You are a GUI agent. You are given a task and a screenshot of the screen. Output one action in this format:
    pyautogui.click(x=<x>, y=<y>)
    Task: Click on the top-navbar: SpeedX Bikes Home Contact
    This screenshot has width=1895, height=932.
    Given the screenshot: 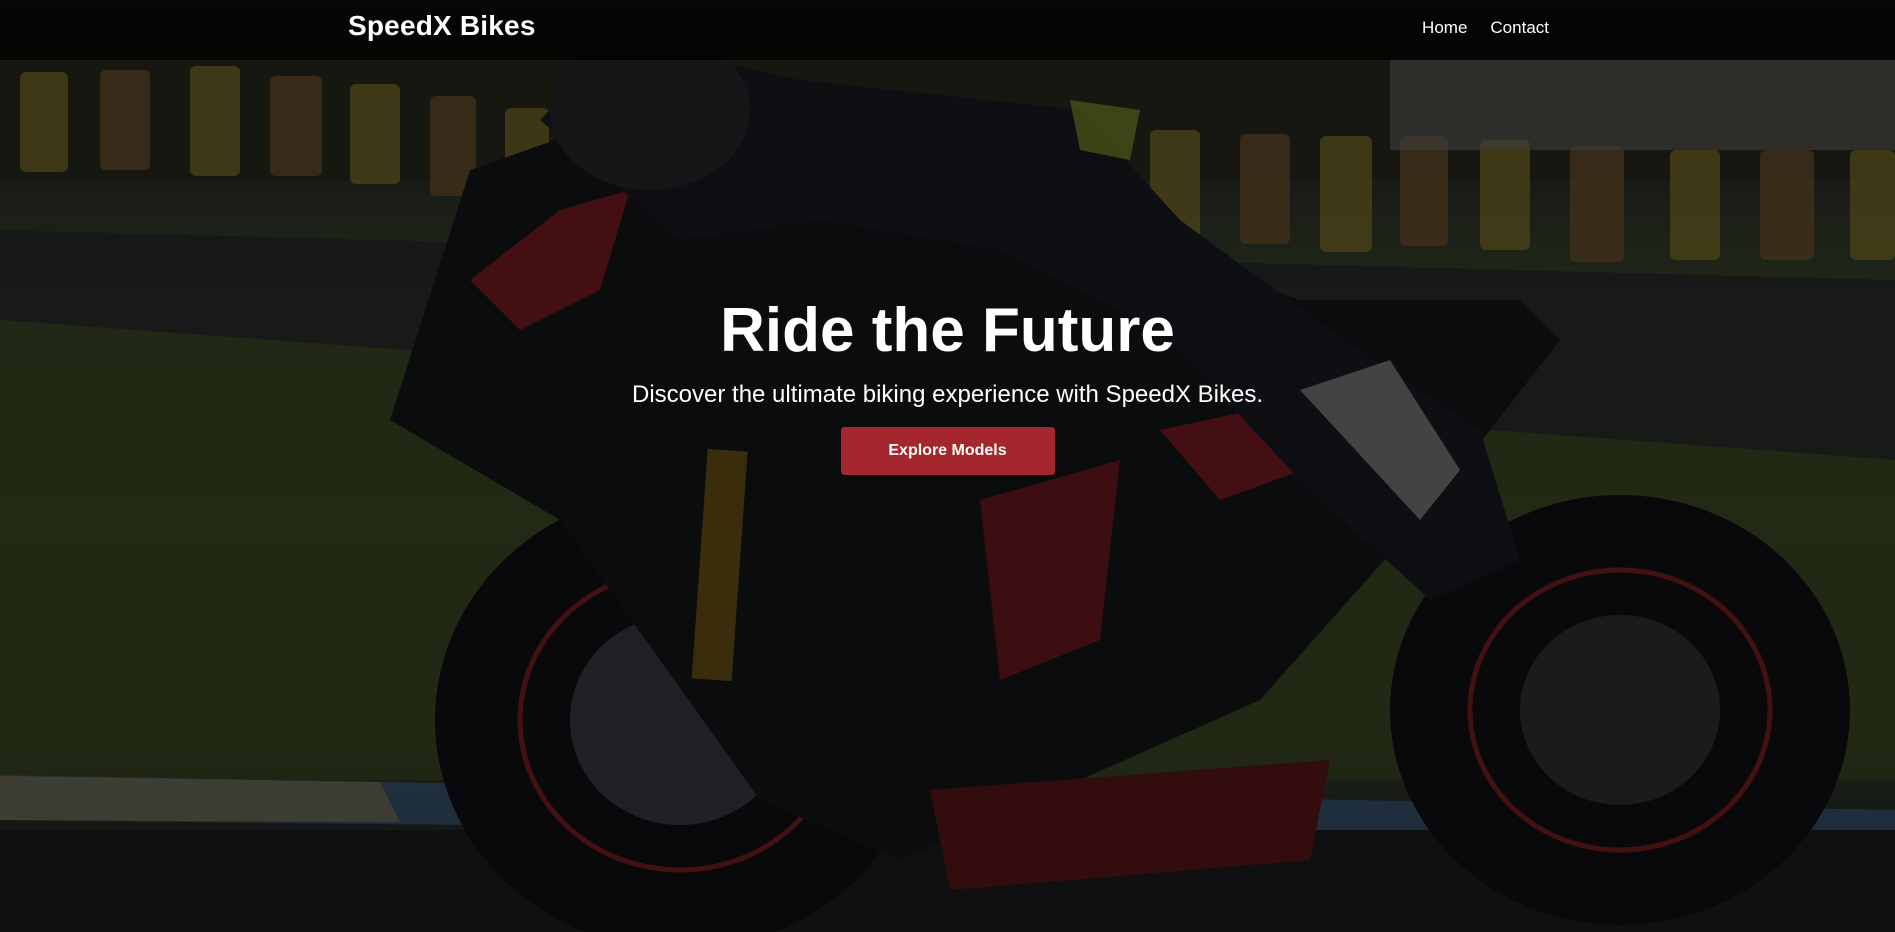 What is the action you would take?
    pyautogui.click(x=947, y=30)
    